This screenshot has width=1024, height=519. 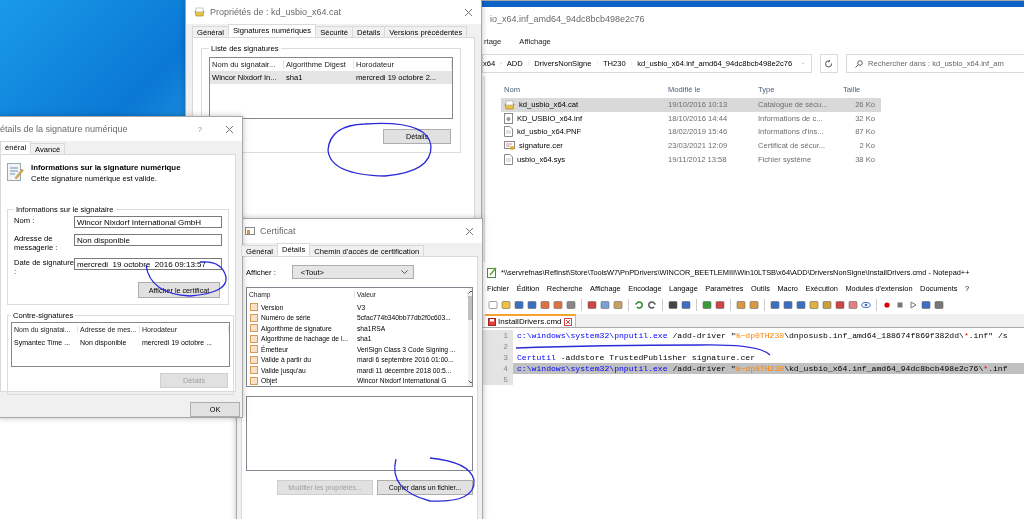 What do you see at coordinates (404, 272) in the screenshot?
I see `dropdown-icon` at bounding box center [404, 272].